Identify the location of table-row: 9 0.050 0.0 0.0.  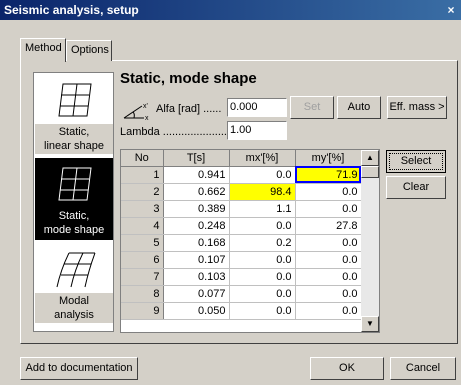
(241, 311).